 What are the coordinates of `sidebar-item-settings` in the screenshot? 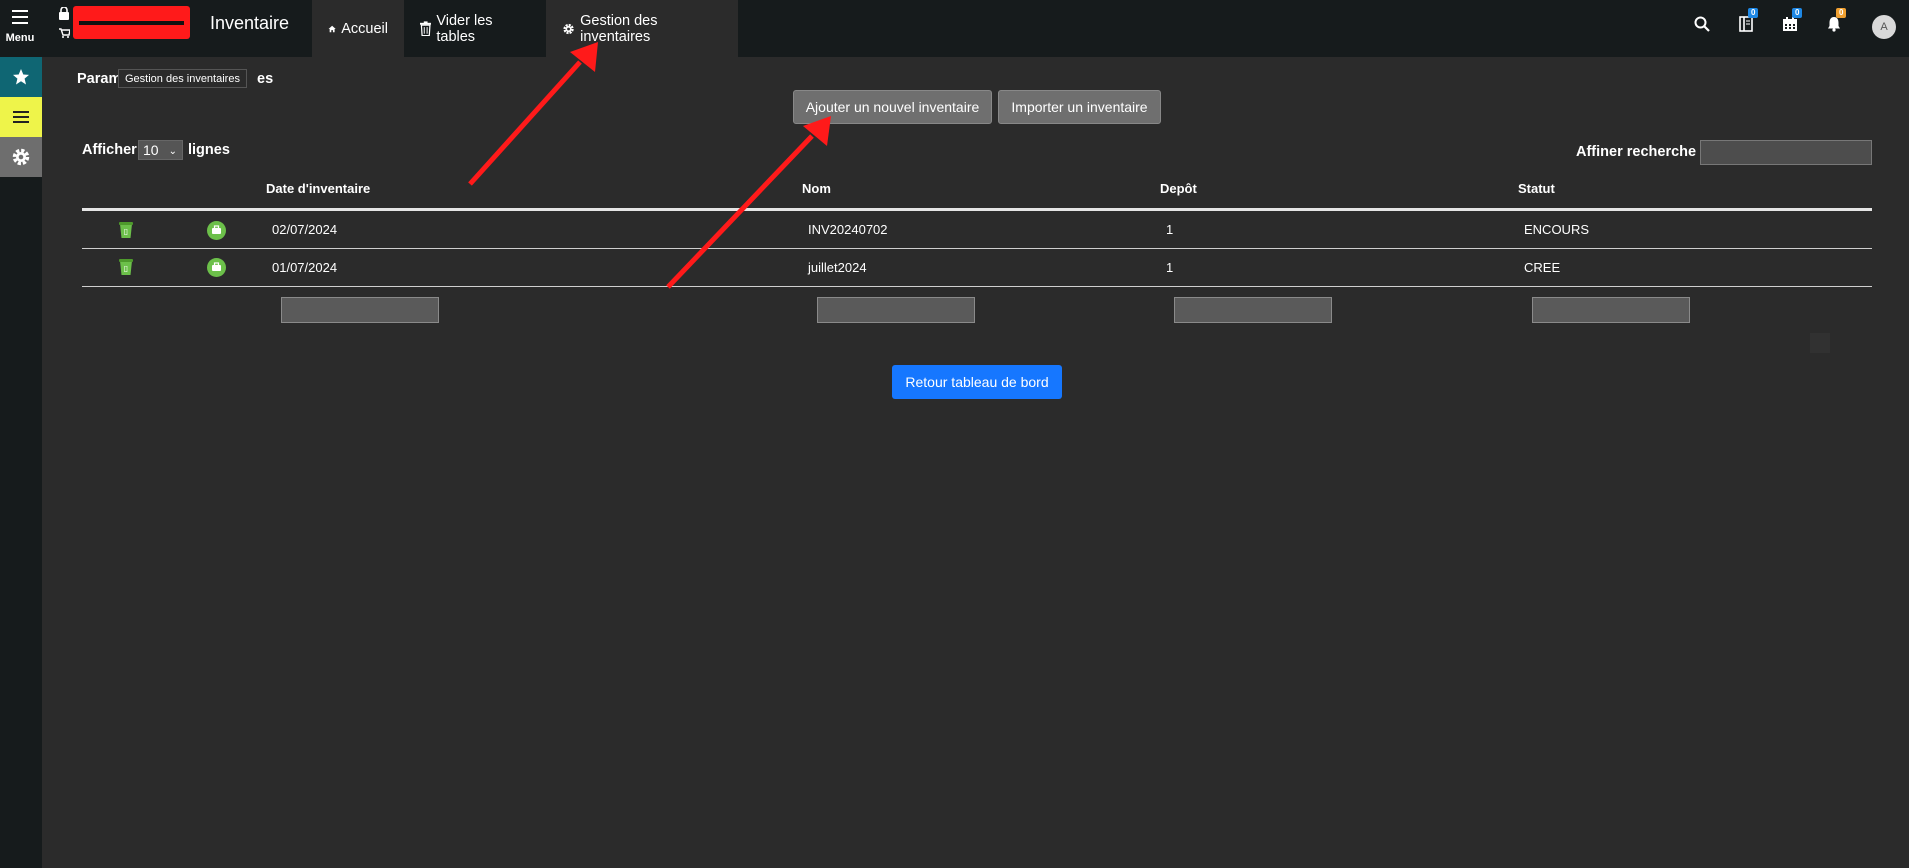 It's located at (21, 157).